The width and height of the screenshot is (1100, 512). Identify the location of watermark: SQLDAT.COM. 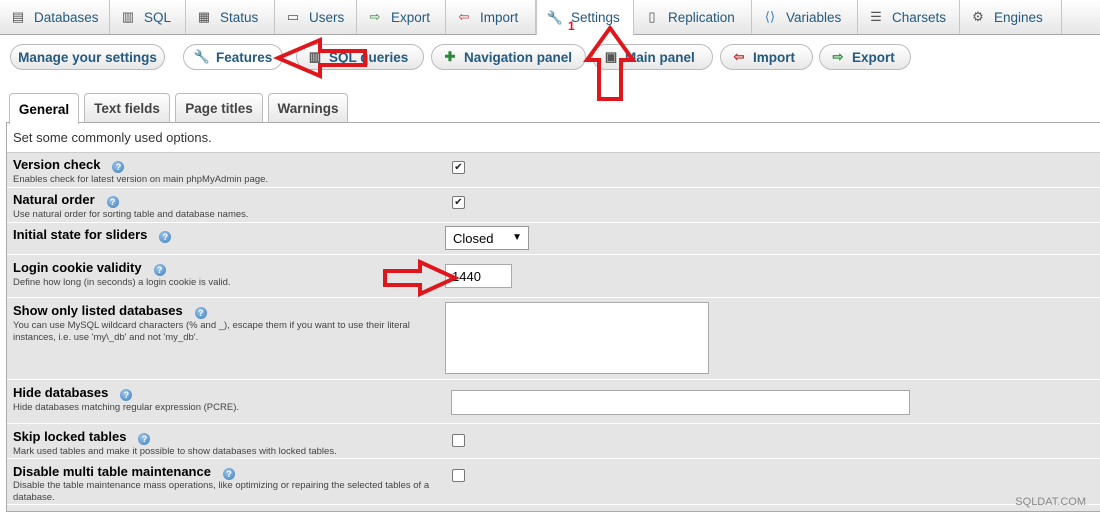
(1050, 502).